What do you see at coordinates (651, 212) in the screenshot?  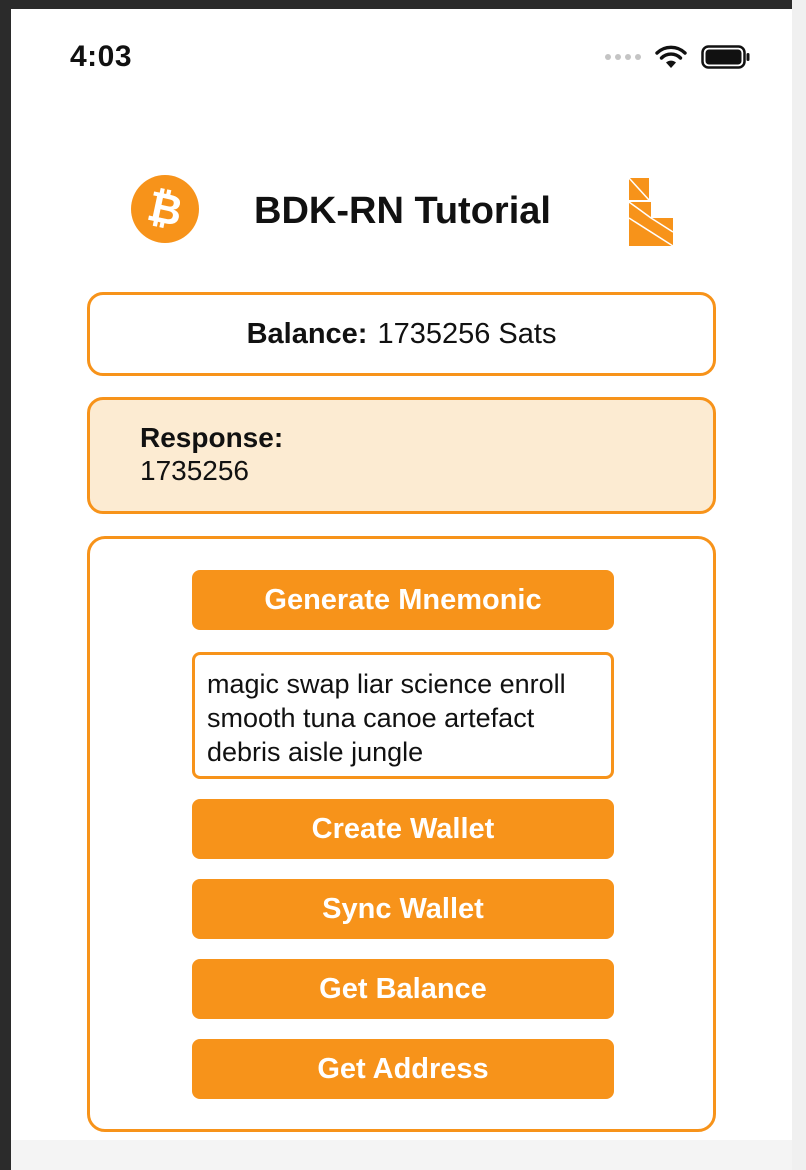 I see `bdk-icon` at bounding box center [651, 212].